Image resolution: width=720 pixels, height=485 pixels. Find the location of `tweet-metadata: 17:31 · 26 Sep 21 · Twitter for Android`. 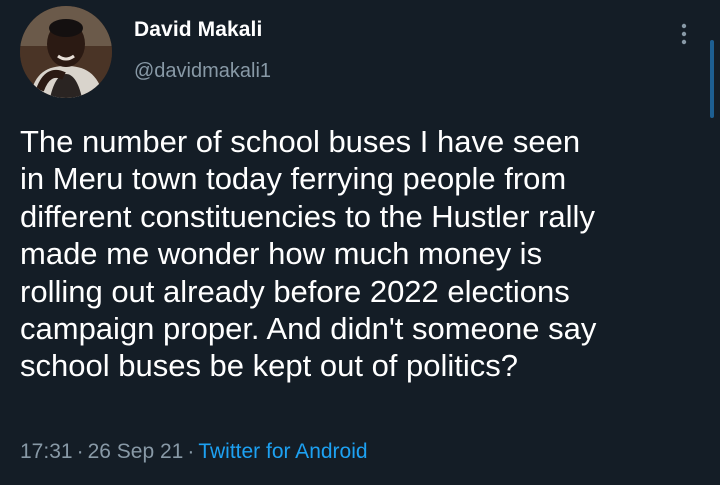

tweet-metadata: 17:31 · 26 Sep 21 · Twitter for Android is located at coordinates (194, 452).